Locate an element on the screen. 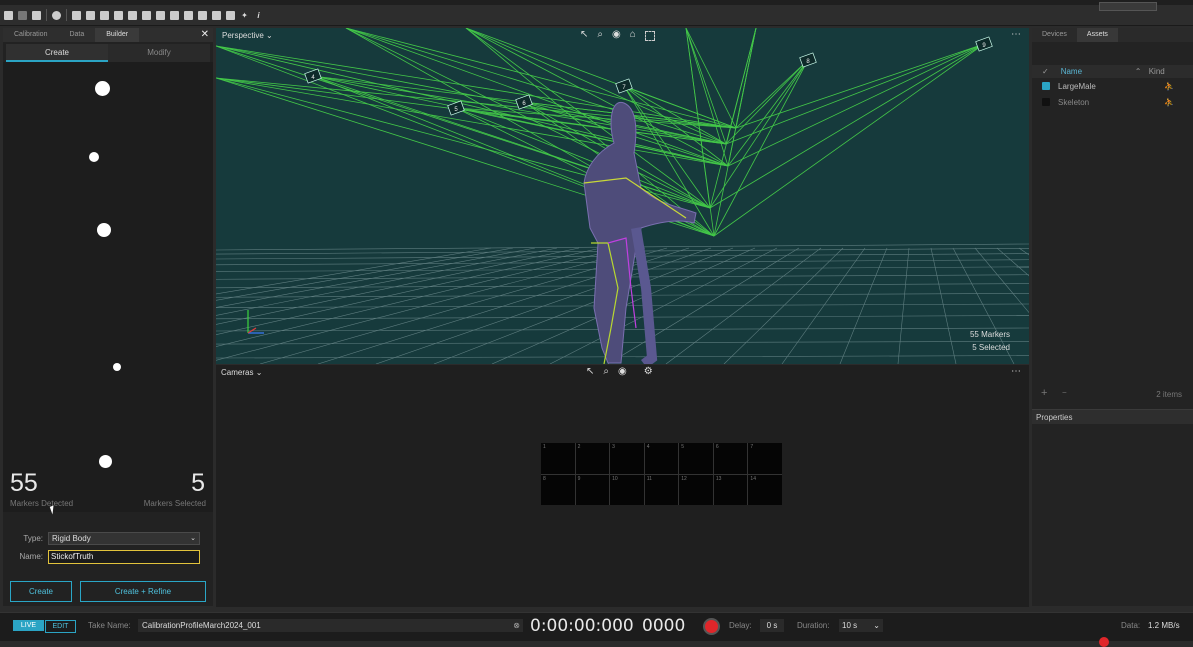  camera-marker: 8 is located at coordinates (808, 60).